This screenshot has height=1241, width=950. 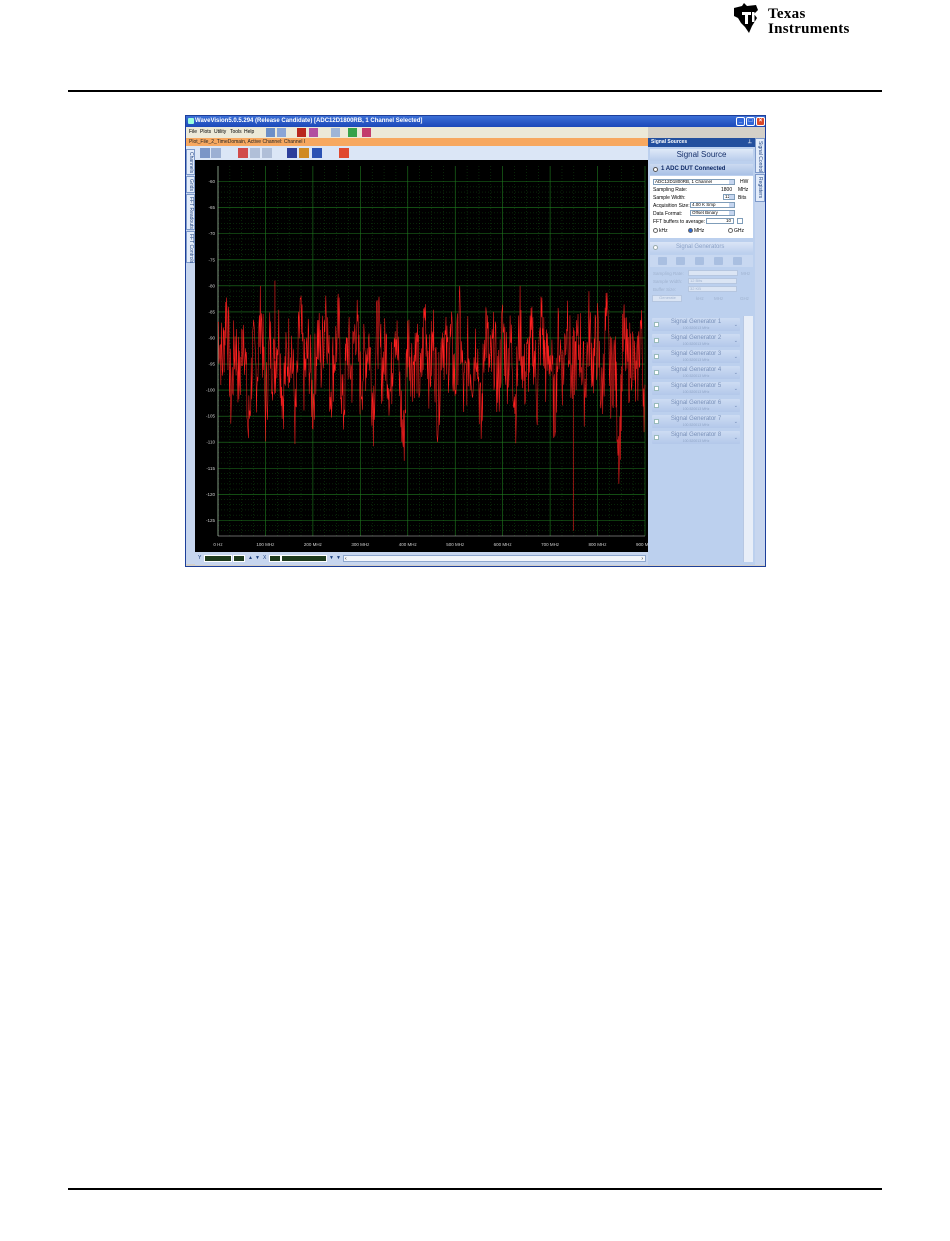 What do you see at coordinates (655, 230) in the screenshot?
I see `khz-radio` at bounding box center [655, 230].